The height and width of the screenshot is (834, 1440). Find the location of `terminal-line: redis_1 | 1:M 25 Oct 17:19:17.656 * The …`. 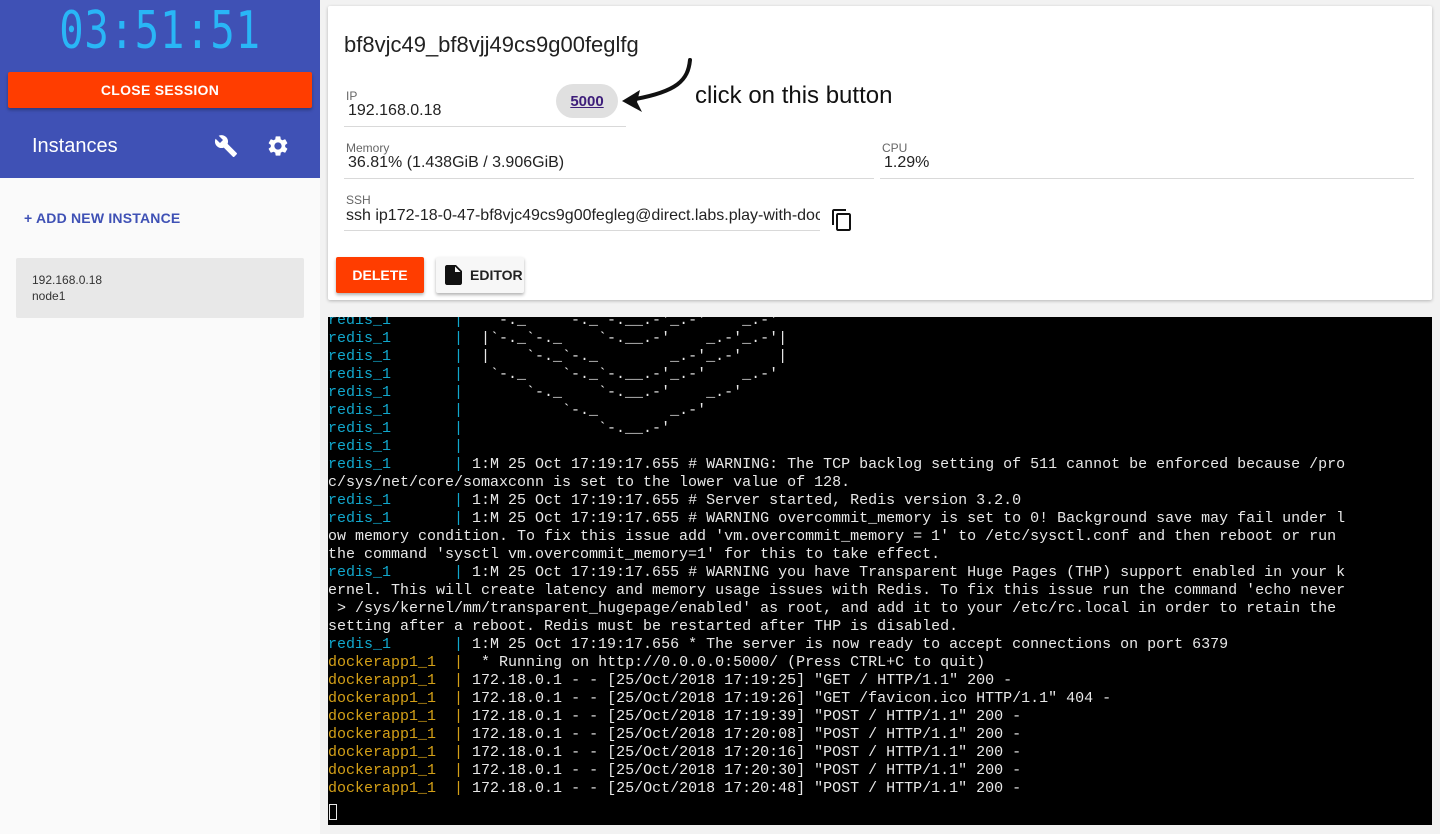

terminal-line: redis_1 | 1:M 25 Oct 17:19:17.656 * The … is located at coordinates (836, 645).